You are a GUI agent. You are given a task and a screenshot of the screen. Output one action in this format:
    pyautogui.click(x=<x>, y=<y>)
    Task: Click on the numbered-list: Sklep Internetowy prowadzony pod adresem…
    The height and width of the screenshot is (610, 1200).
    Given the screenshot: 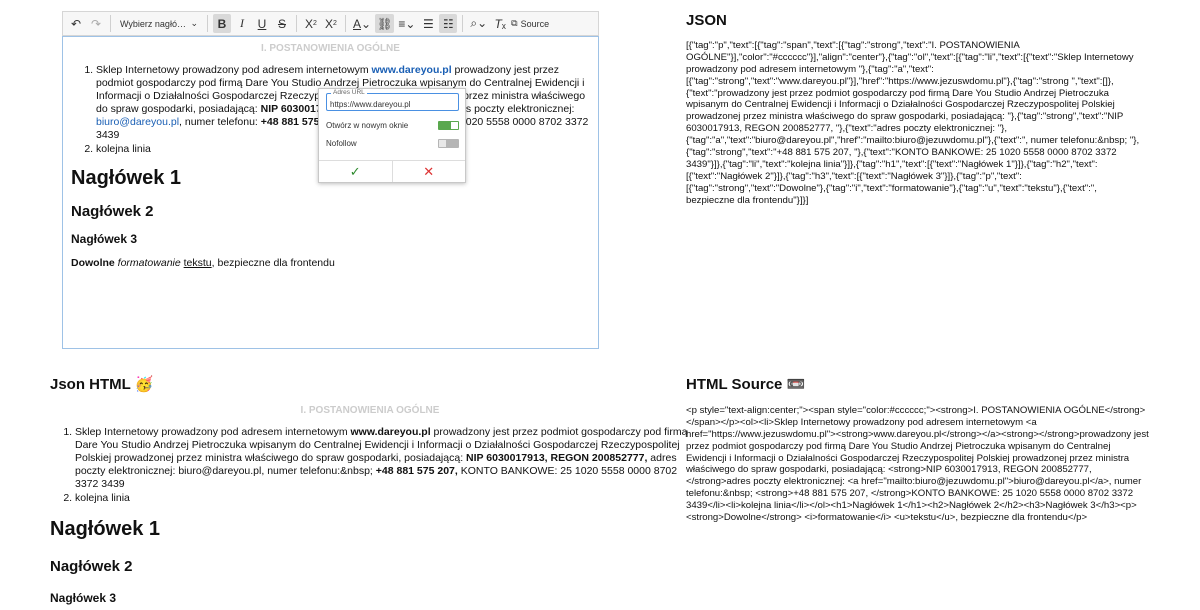 What is the action you would take?
    pyautogui.click(x=370, y=466)
    